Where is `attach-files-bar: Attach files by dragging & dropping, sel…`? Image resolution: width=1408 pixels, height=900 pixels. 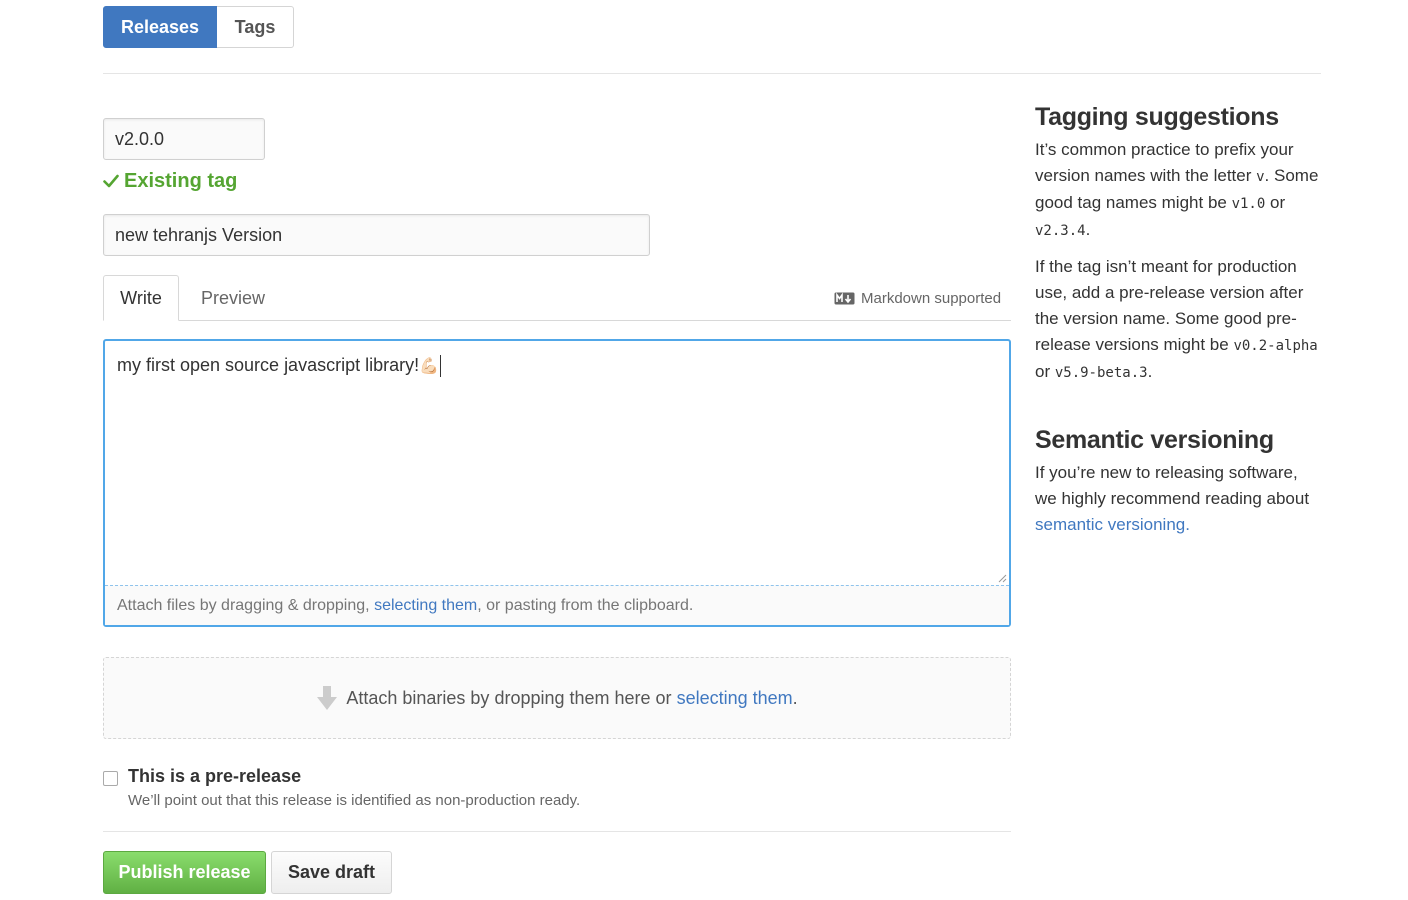 attach-files-bar: Attach files by dragging & dropping, sel… is located at coordinates (557, 605).